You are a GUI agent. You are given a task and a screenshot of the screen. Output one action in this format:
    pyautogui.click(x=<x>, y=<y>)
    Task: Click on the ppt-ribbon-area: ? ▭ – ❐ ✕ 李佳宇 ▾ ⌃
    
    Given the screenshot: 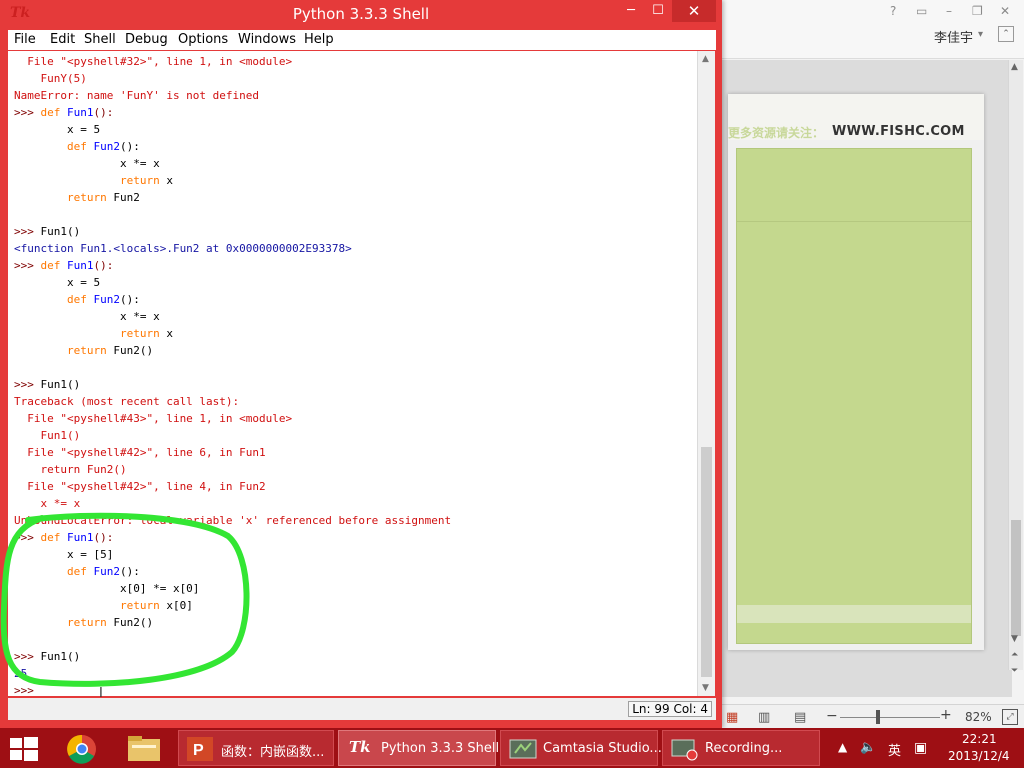 What is the action you would take?
    pyautogui.click(x=870, y=29)
    